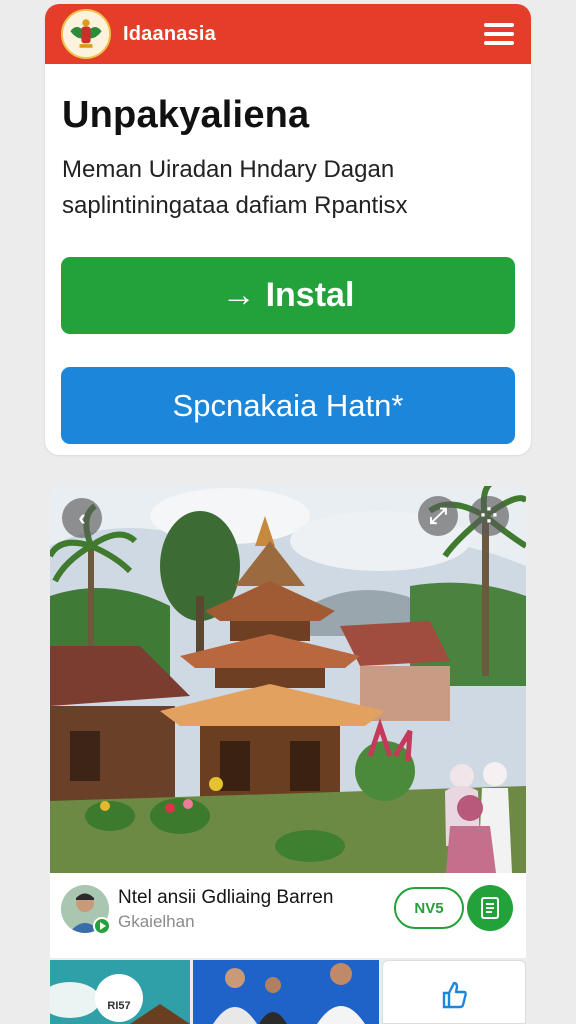  What do you see at coordinates (86, 34) in the screenshot?
I see `garuda-emblem-icon` at bounding box center [86, 34].